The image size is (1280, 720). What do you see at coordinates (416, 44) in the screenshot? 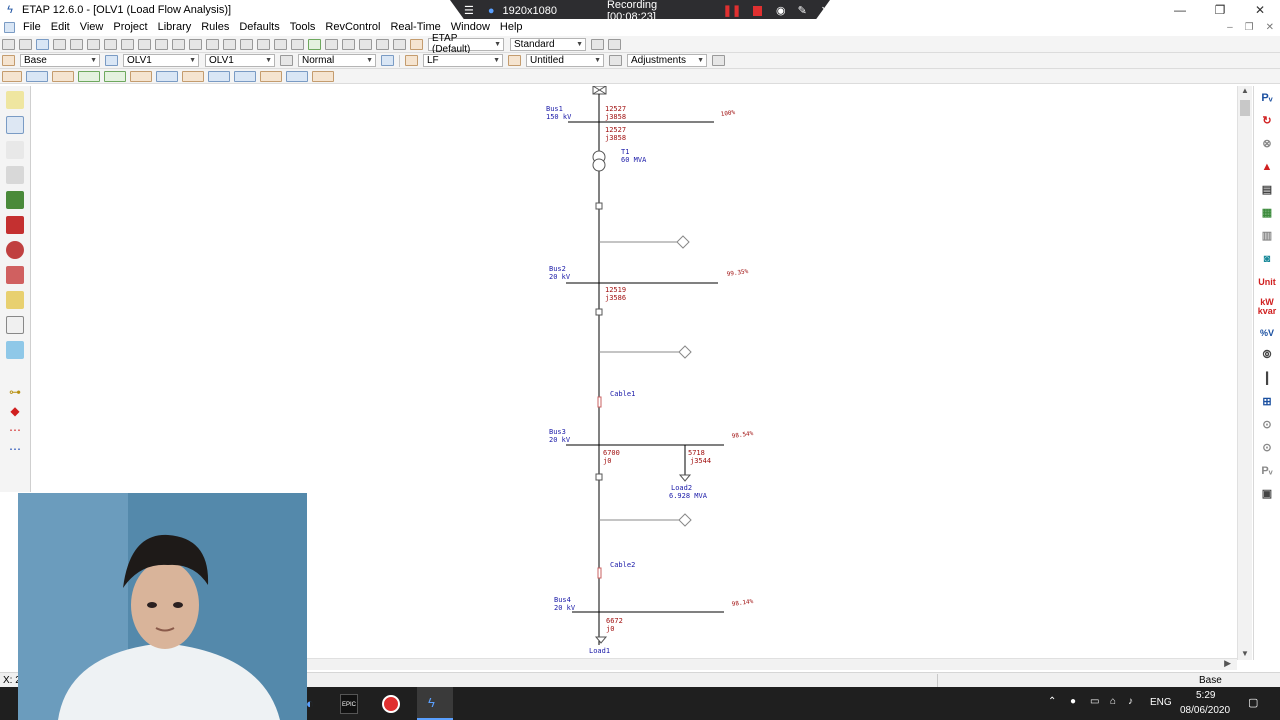
I see `theme-icon` at bounding box center [416, 44].